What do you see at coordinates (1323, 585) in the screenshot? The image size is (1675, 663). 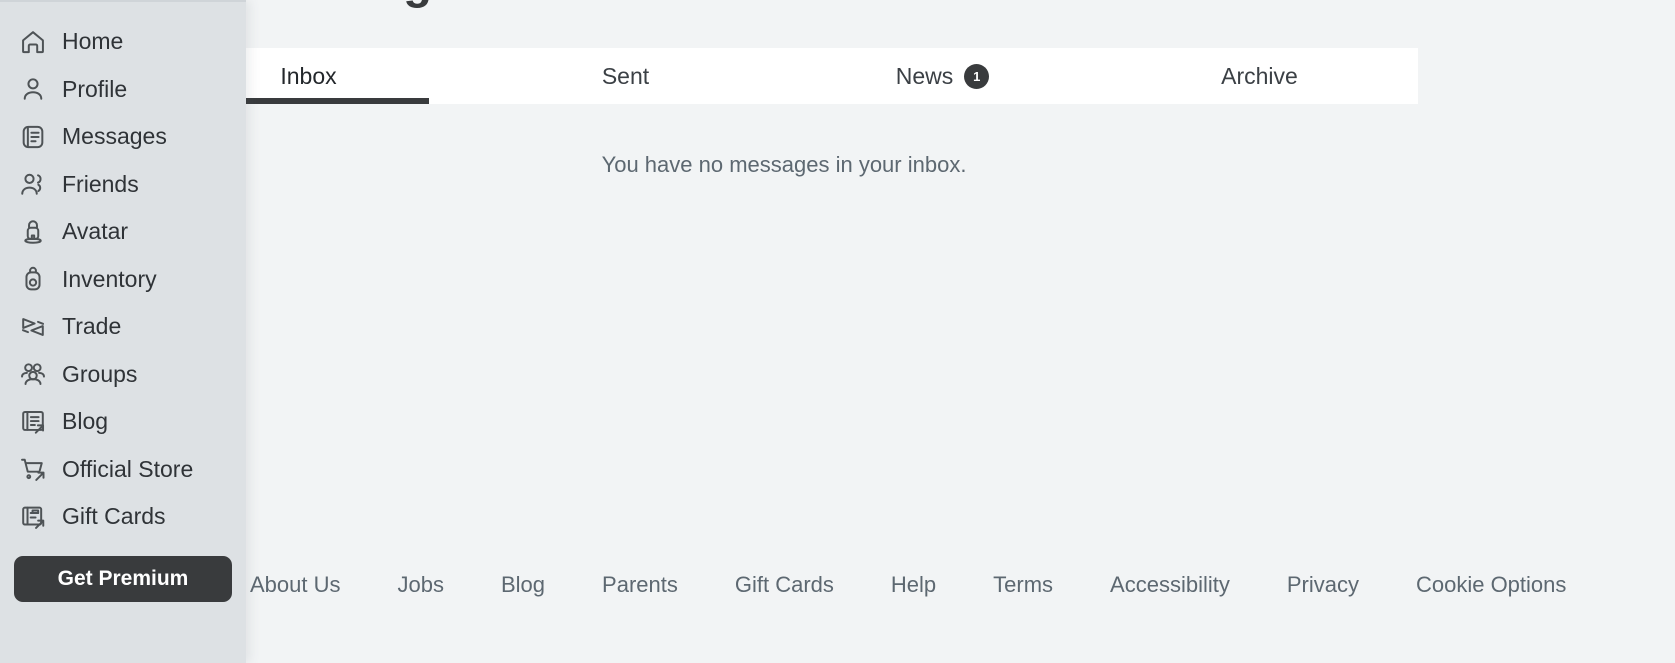 I see `footer-link-privacy: Privacy` at bounding box center [1323, 585].